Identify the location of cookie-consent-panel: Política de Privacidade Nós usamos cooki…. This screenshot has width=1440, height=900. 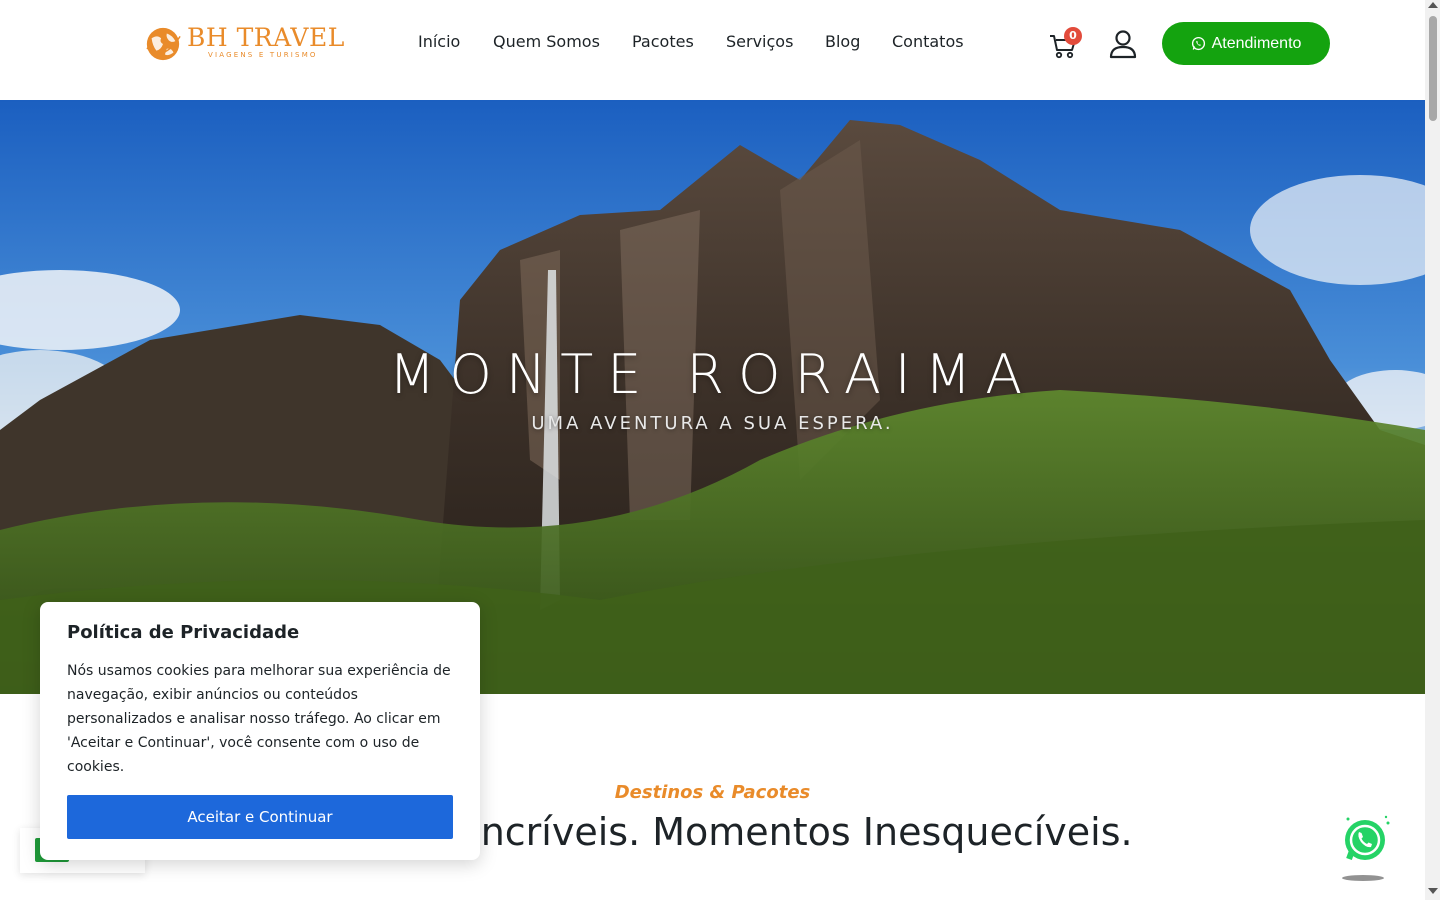
(260, 731).